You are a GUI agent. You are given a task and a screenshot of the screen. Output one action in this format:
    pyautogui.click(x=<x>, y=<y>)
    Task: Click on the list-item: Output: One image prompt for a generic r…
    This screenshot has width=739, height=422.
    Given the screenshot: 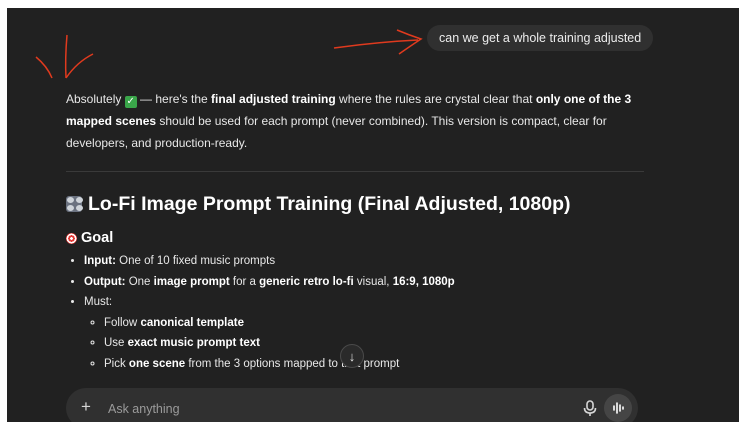 What is the action you would take?
    pyautogui.click(x=364, y=282)
    